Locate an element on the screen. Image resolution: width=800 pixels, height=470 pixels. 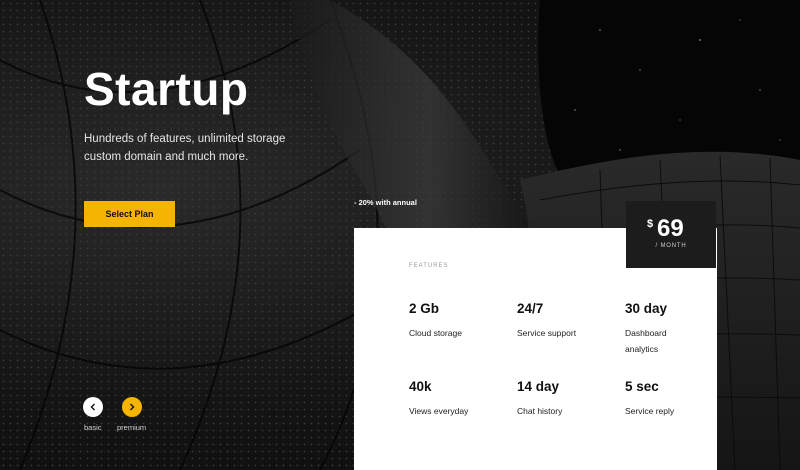
price-period: / MONTH is located at coordinates (671, 246).